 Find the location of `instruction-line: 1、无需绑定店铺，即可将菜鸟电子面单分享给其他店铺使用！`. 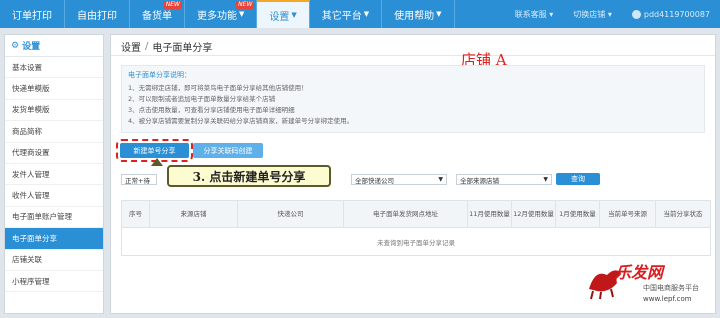

instruction-line: 1、无需绑定店铺，即可将菜鸟电子面单分享给其他店铺使用！ is located at coordinates (218, 88).